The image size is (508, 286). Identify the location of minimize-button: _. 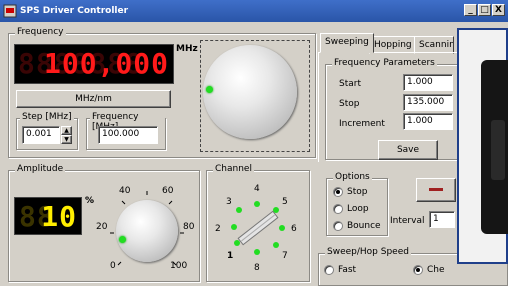
(470, 10).